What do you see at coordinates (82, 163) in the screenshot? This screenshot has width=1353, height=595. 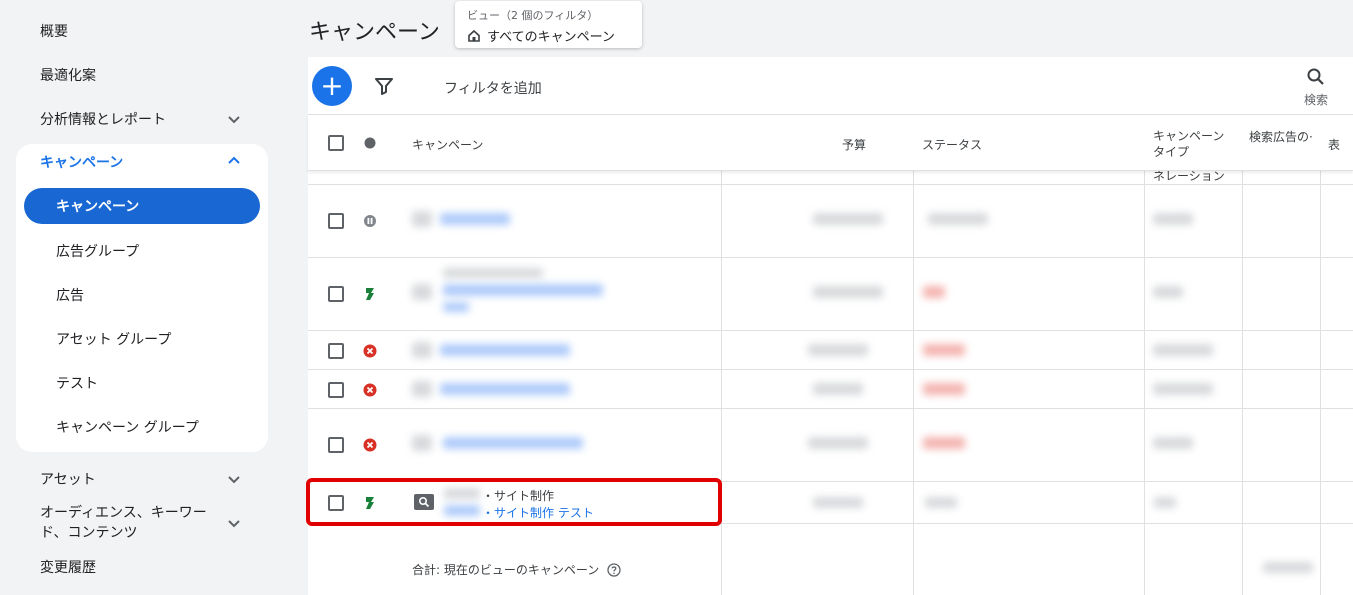 I see `nav-campaigns-group-label: キャンペーン` at bounding box center [82, 163].